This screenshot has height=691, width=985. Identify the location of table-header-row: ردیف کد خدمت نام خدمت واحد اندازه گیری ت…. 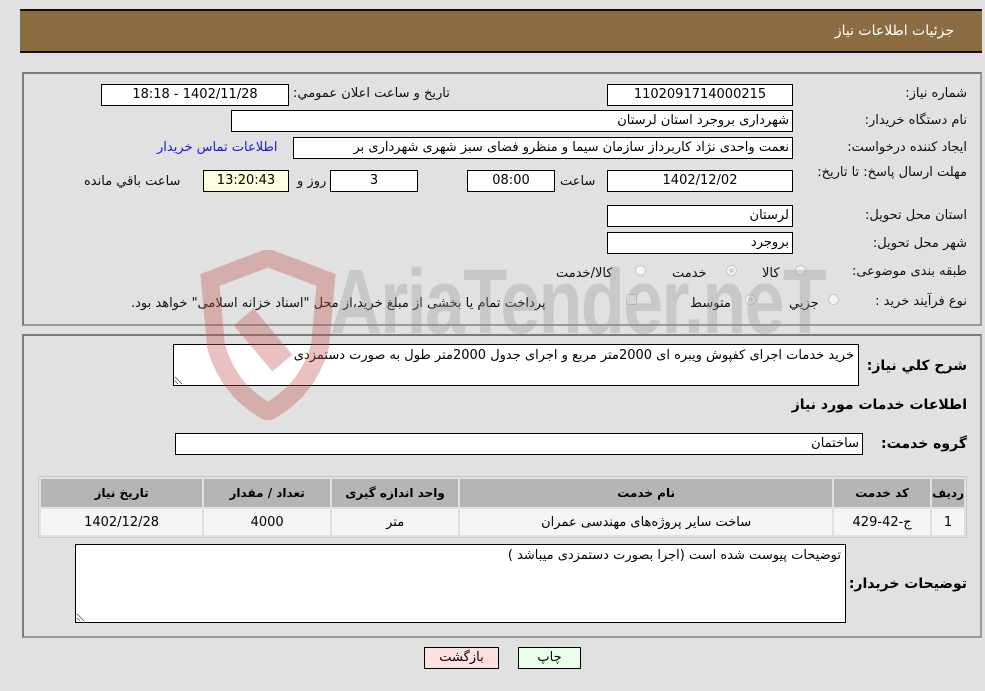
(502, 493).